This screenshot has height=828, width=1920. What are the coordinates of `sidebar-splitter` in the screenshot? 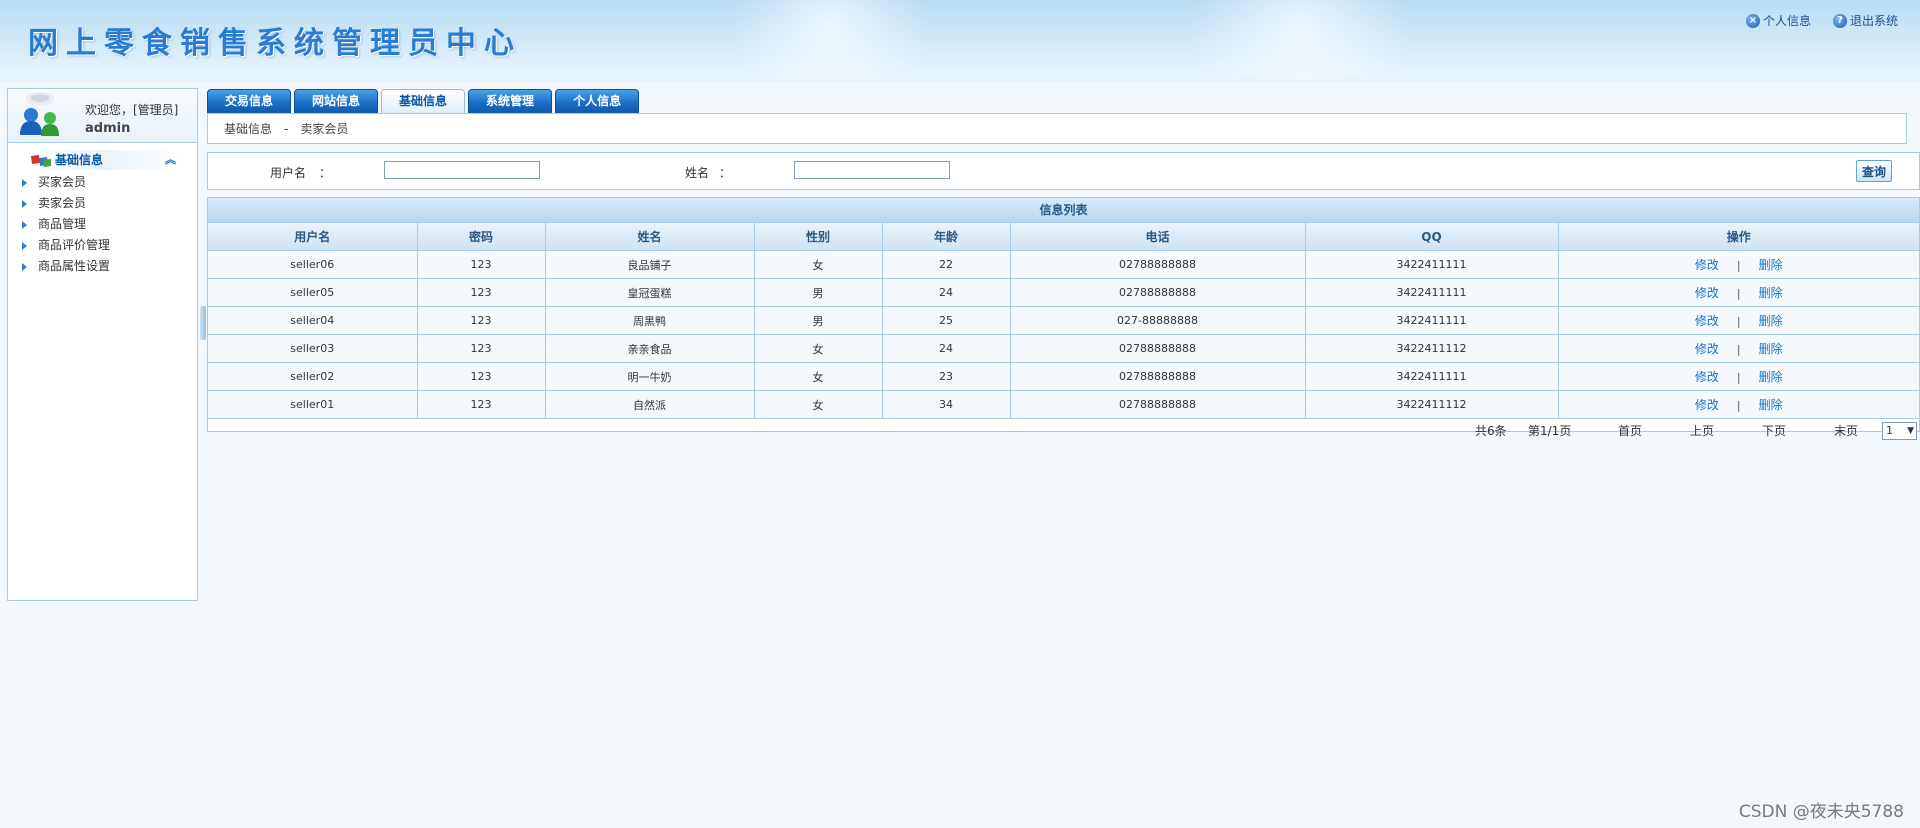 It's located at (203, 323).